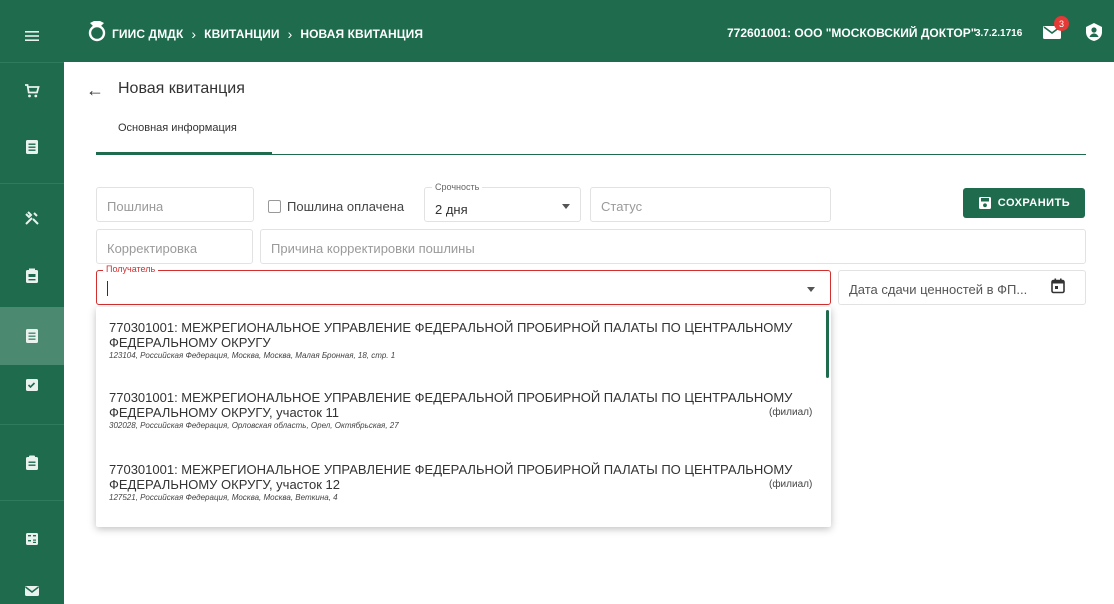 This screenshot has width=1114, height=604. I want to click on urgency-value: 2 дня, so click(451, 209).